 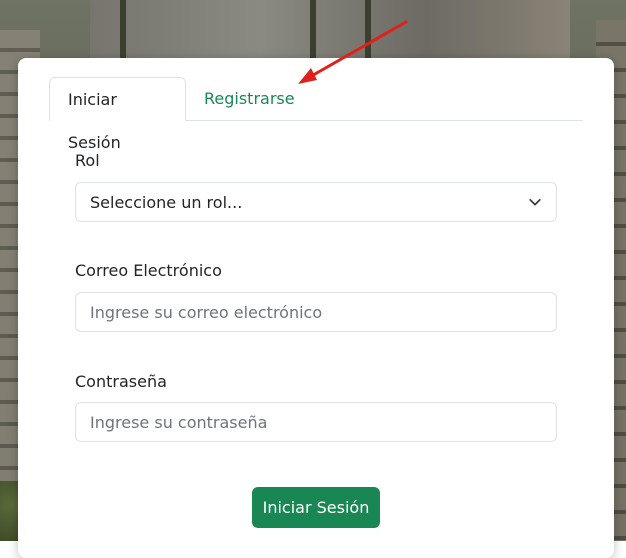 What do you see at coordinates (316, 114) in the screenshot?
I see `auth-tabs: Iniciar Sesión Registrarse` at bounding box center [316, 114].